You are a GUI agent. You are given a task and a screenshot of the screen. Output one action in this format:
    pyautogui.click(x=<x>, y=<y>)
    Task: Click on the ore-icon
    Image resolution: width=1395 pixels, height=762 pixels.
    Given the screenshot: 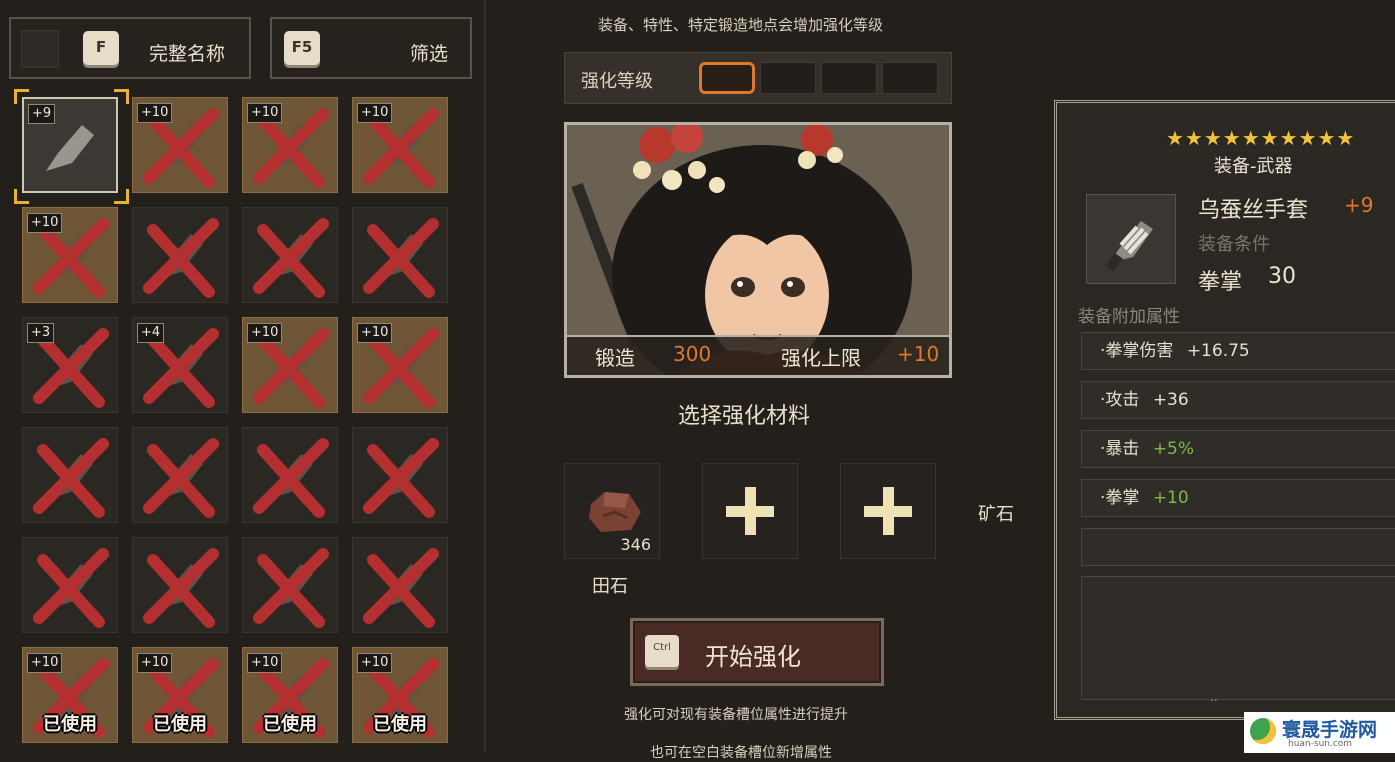 What is the action you would take?
    pyautogui.click(x=615, y=512)
    